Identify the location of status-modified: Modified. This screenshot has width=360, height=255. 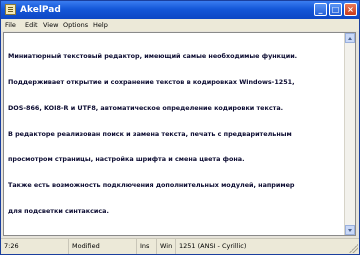
(103, 246).